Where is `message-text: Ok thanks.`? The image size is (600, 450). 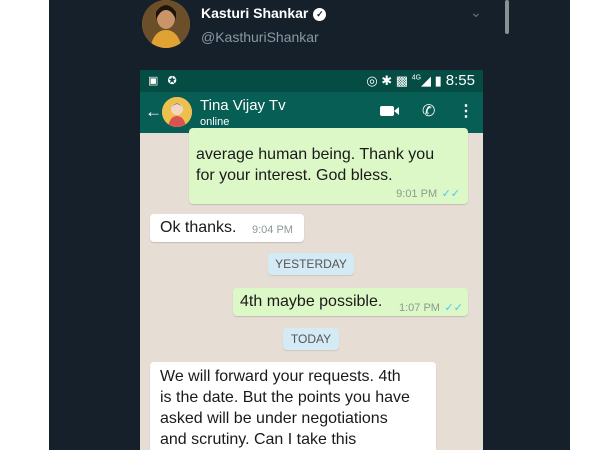
message-text: Ok thanks. is located at coordinates (198, 227).